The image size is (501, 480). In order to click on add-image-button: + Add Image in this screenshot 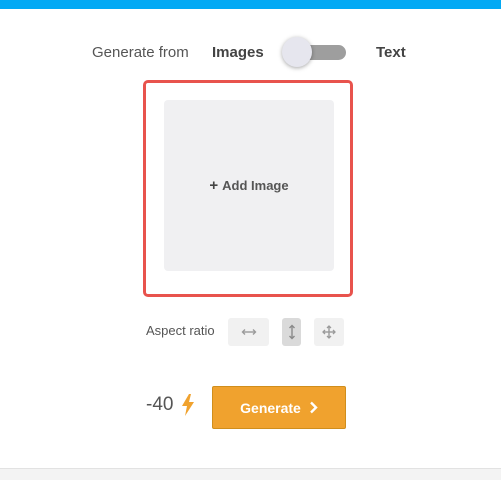, I will do `click(248, 185)`.